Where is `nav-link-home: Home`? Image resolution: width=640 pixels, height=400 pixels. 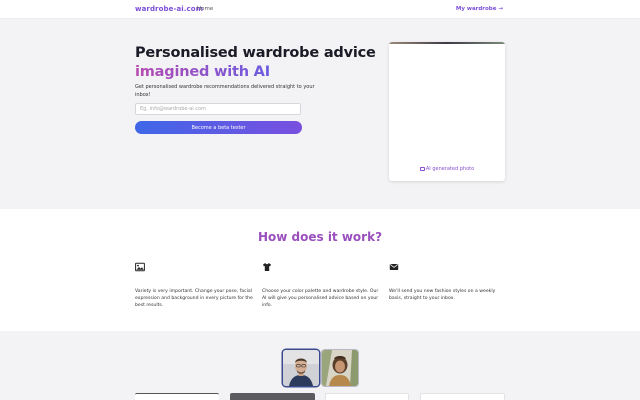 nav-link-home: Home is located at coordinates (205, 9).